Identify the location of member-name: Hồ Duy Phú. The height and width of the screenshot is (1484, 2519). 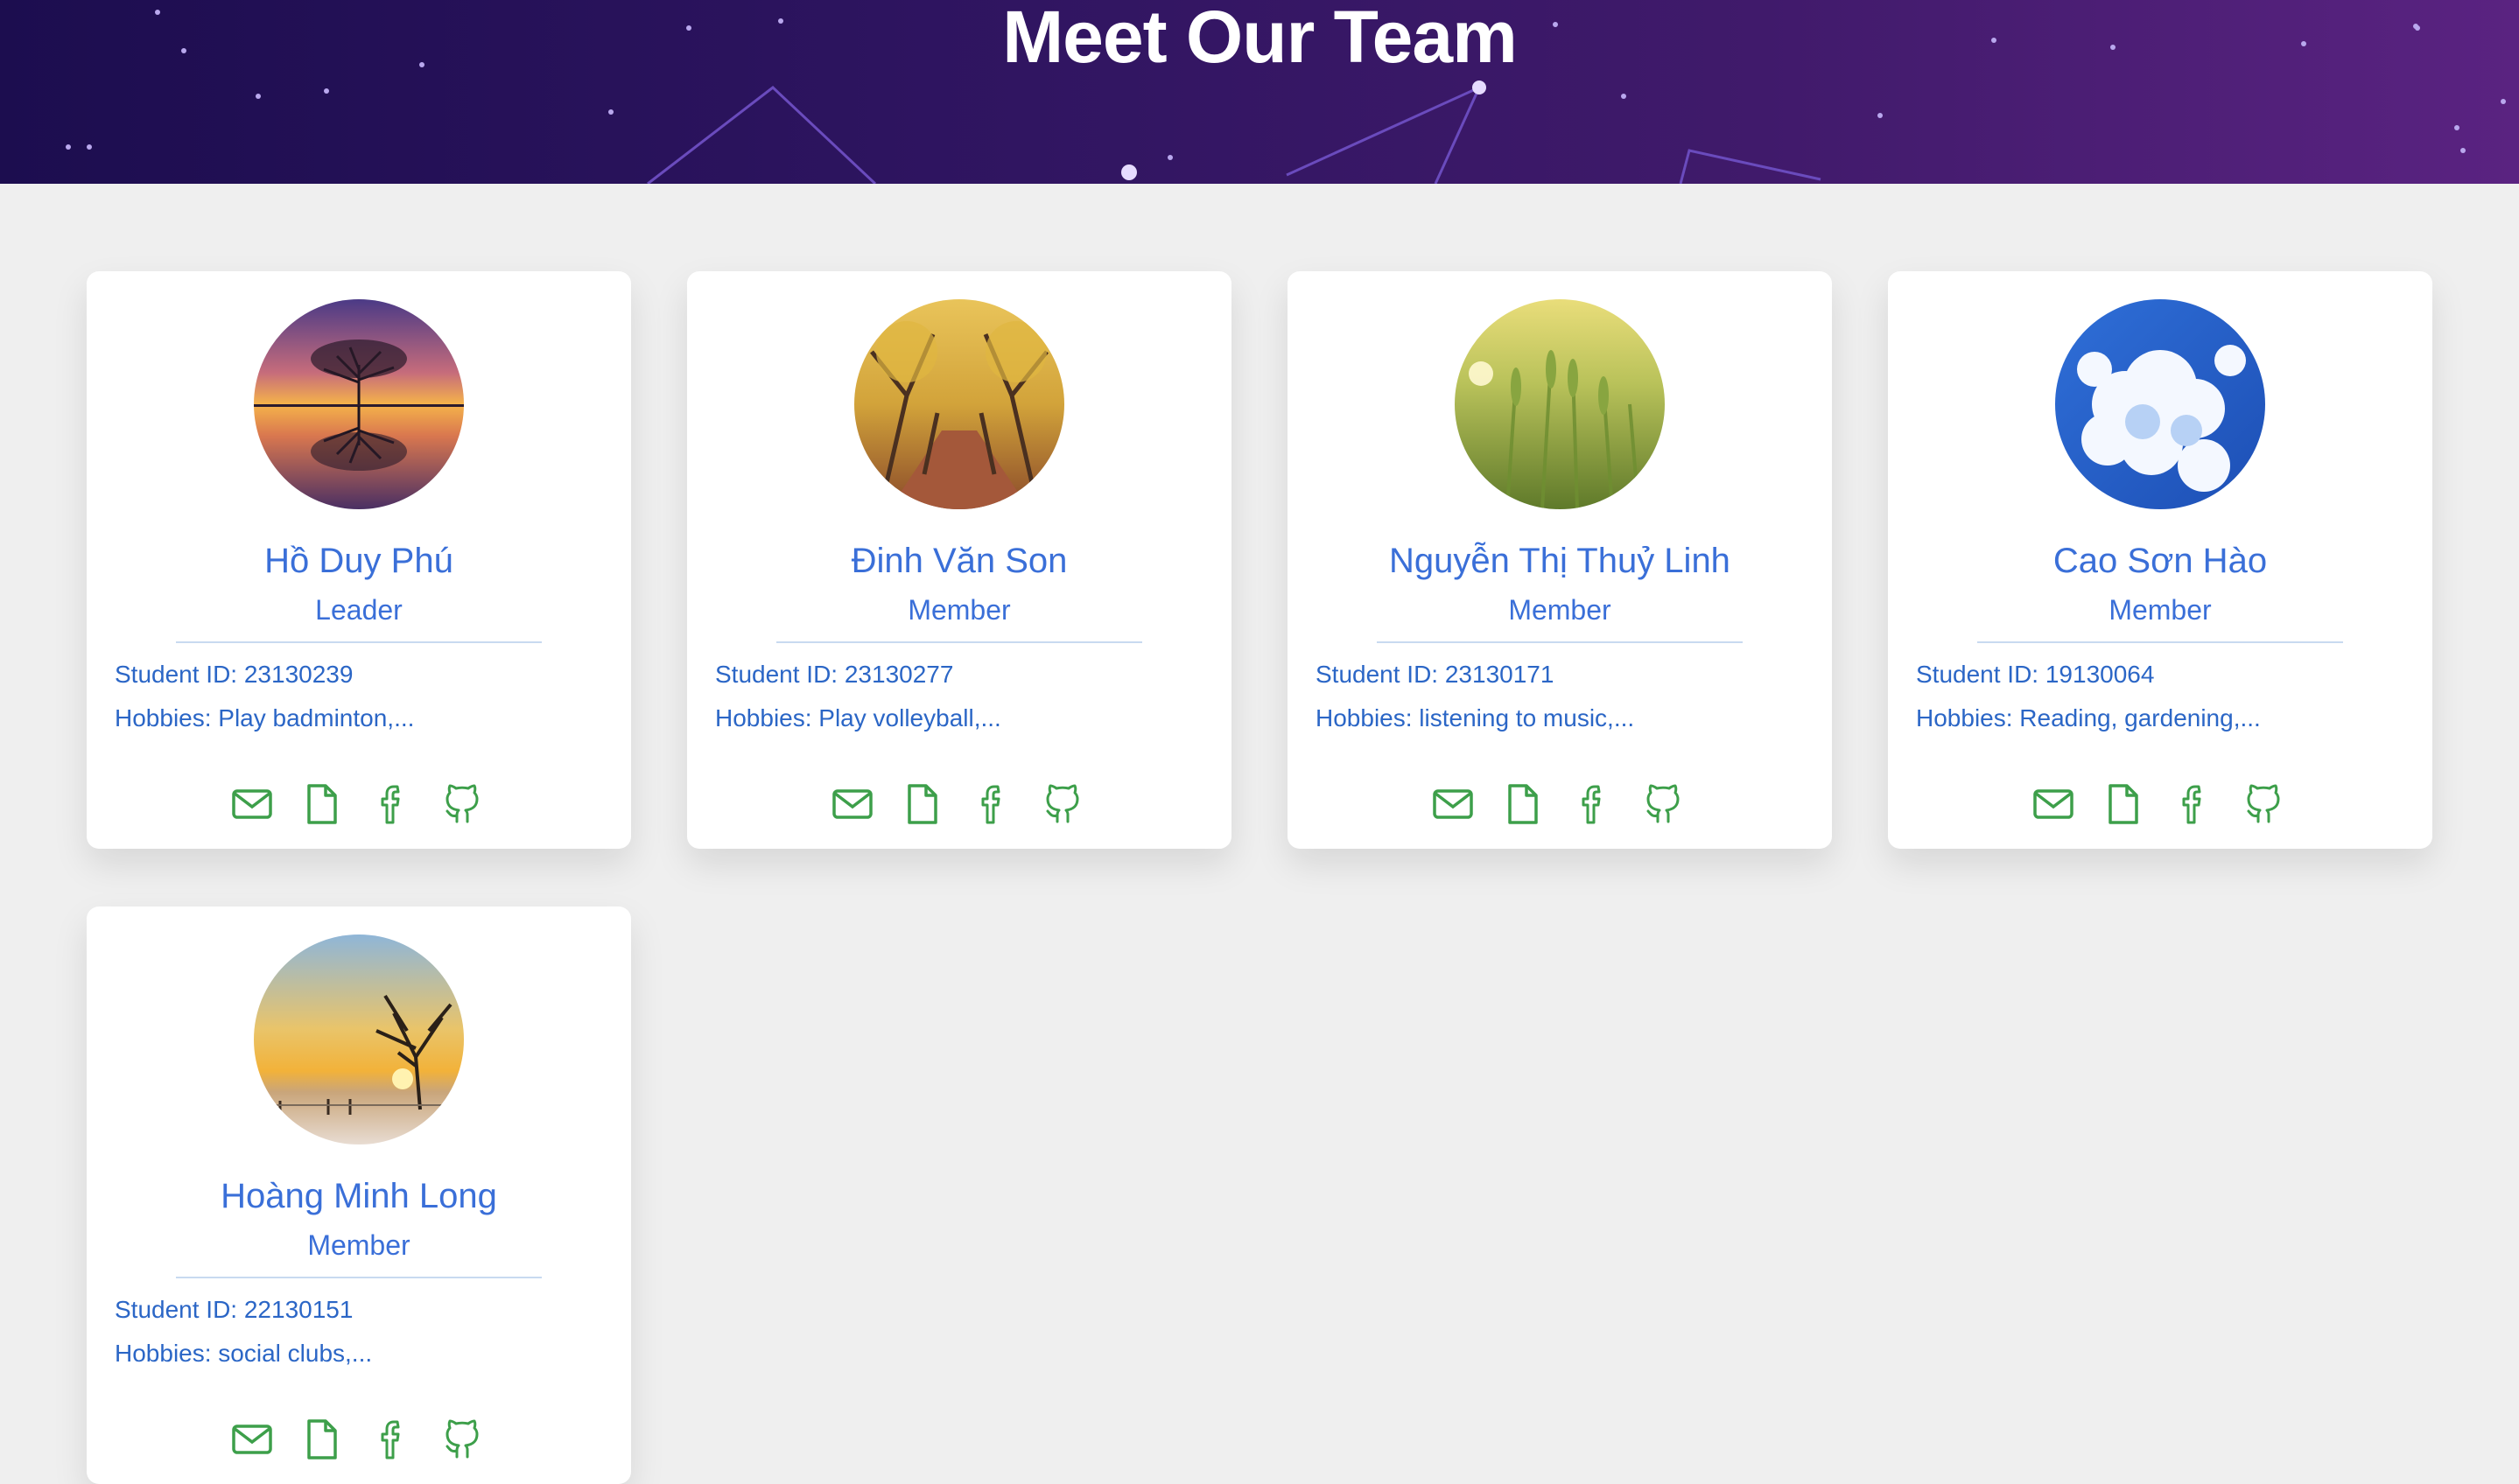
(358, 561).